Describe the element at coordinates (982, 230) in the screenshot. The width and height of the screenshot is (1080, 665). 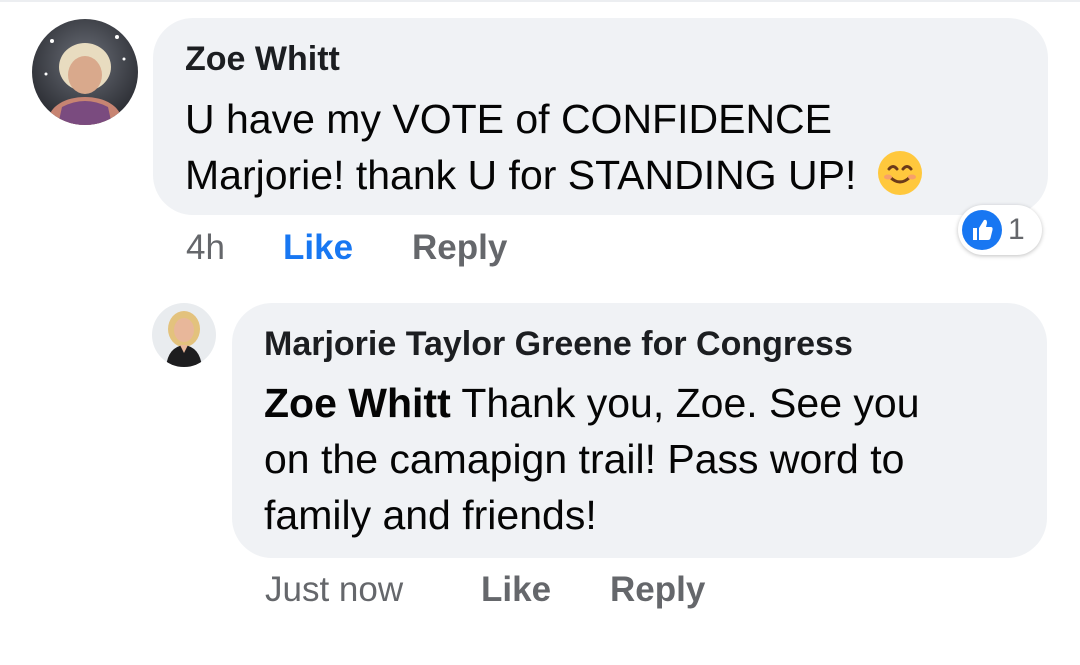
I see `thumbs-up-icon` at that location.